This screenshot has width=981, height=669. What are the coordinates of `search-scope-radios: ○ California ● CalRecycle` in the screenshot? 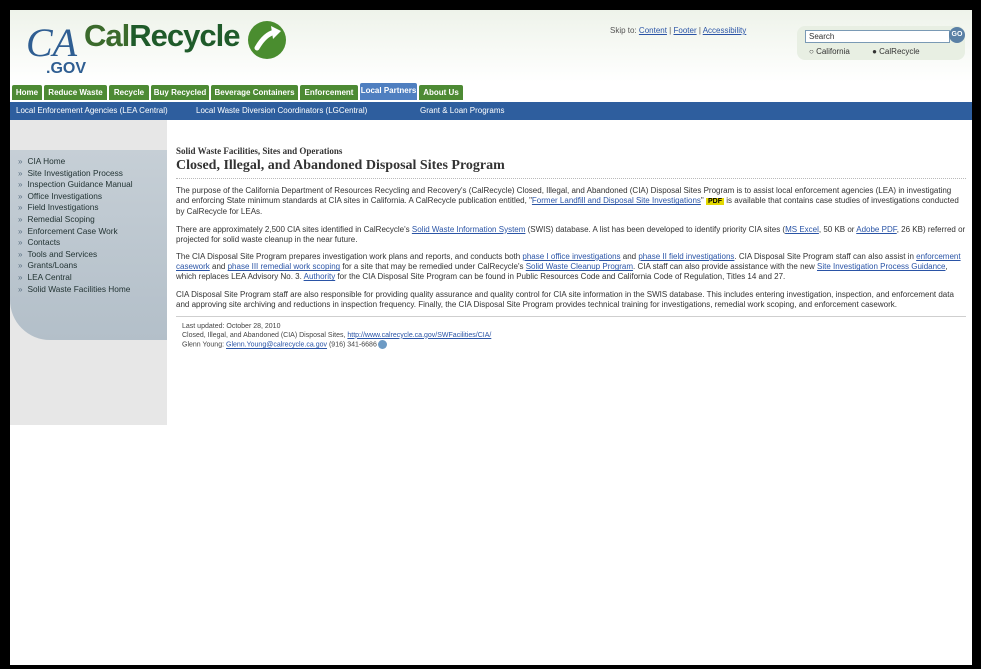 It's located at (874, 51).